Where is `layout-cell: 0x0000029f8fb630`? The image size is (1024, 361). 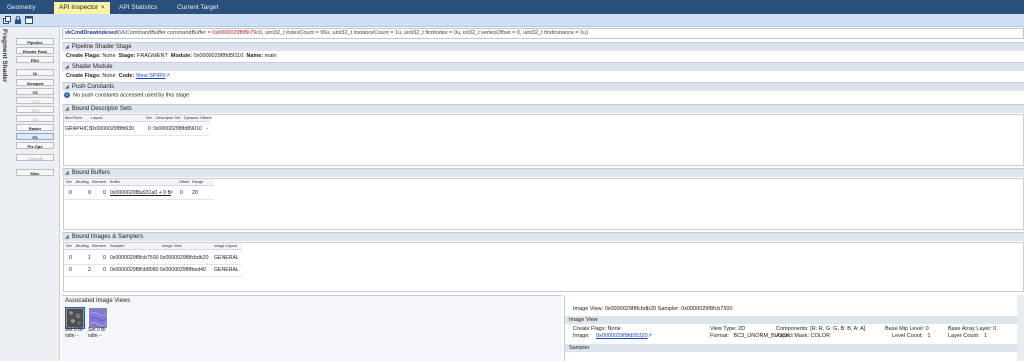
layout-cell: 0x0000029f8fb630 is located at coordinates (112, 129).